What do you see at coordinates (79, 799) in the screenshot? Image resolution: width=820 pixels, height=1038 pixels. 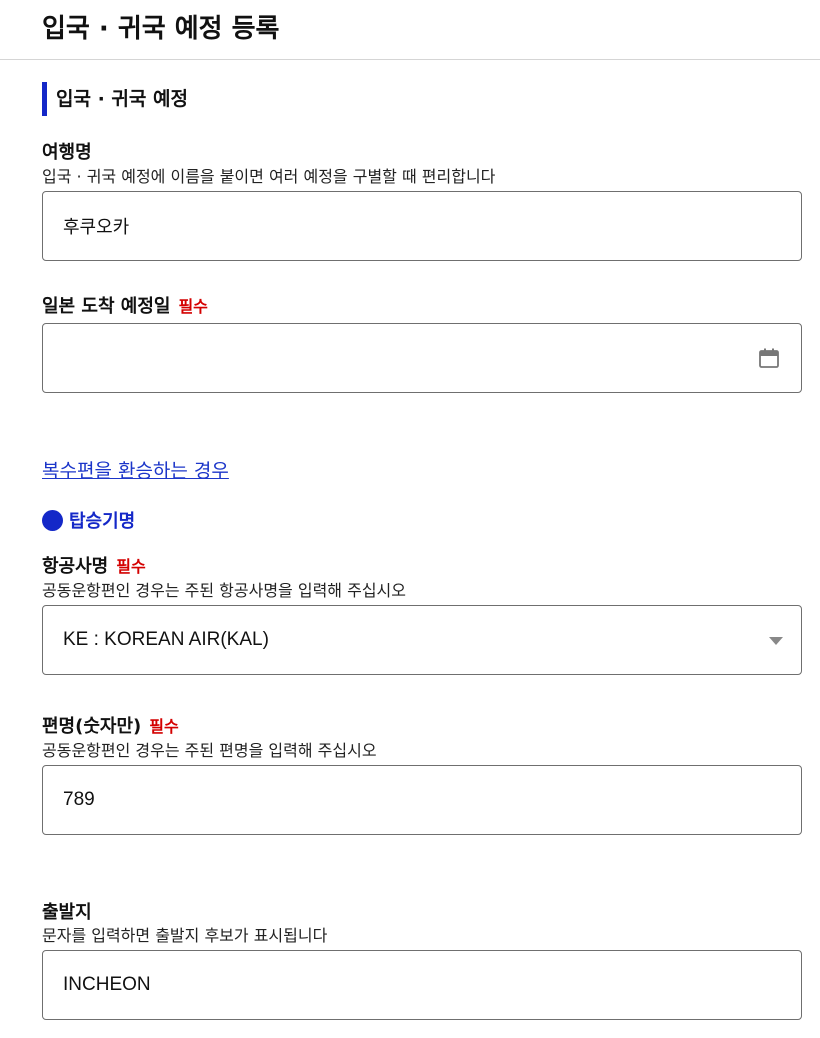 I see `flight-number-value: 789` at bounding box center [79, 799].